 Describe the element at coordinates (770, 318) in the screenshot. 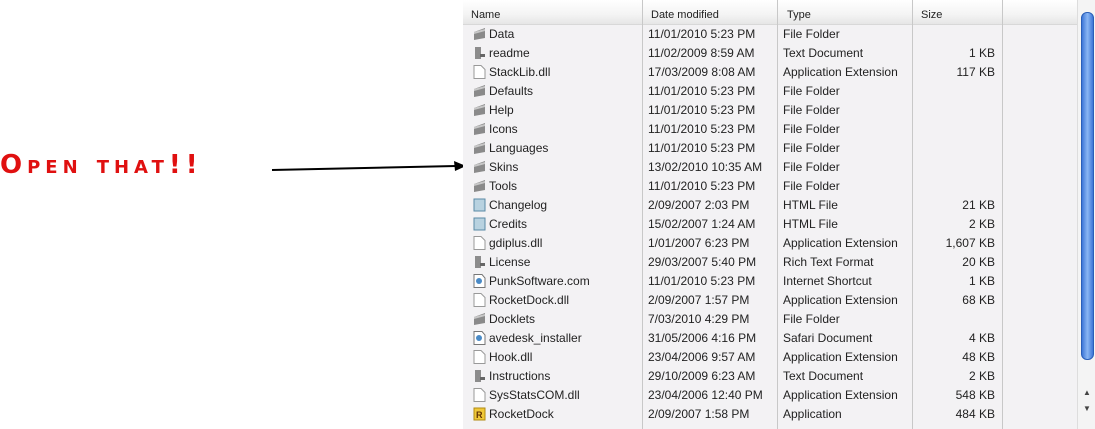

I see `file-row: Docklets 7/03/2010 4:29 PM File Folder` at that location.